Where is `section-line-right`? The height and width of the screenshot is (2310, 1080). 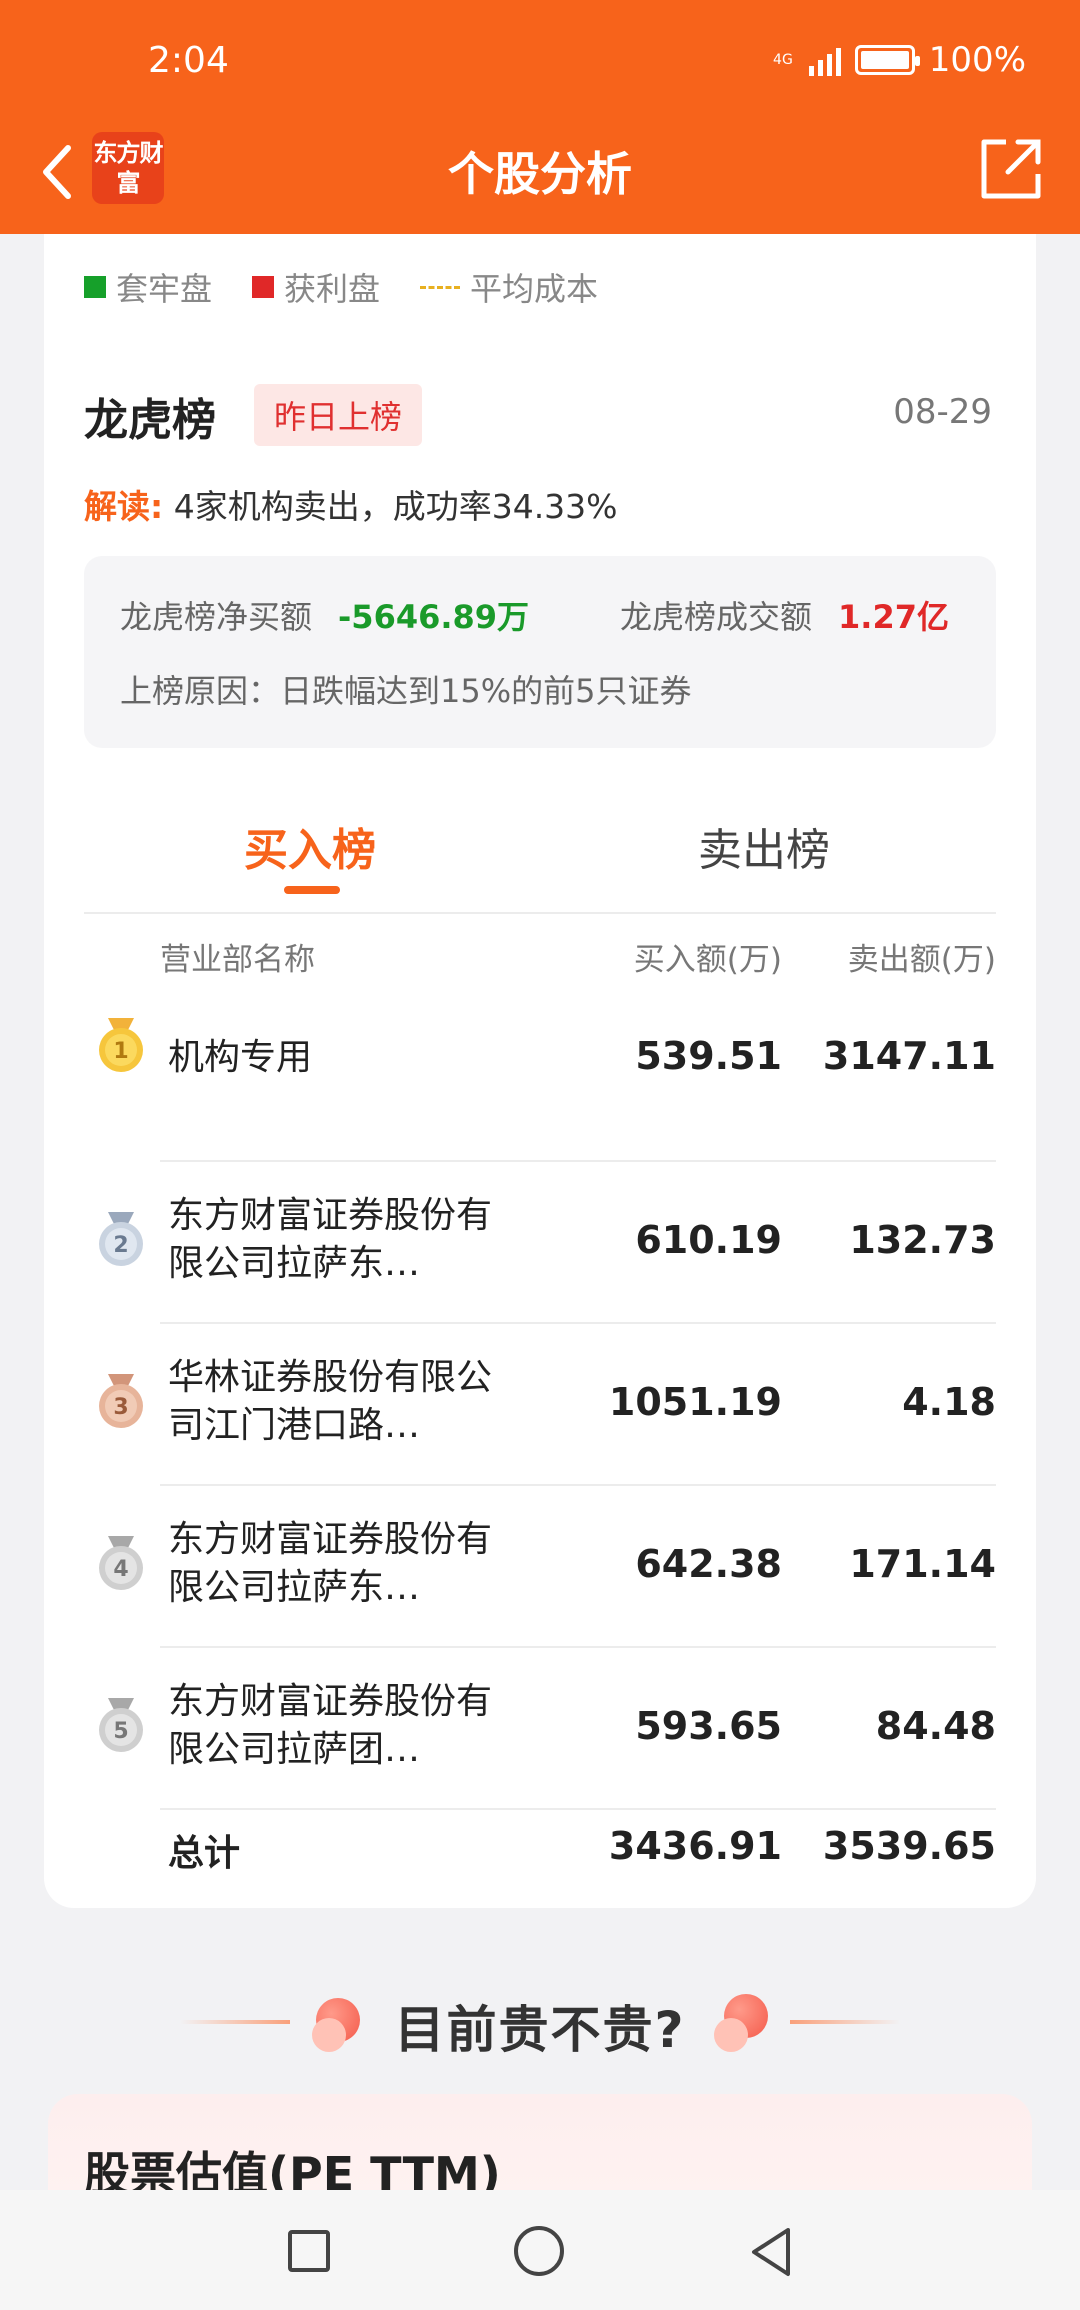 section-line-right is located at coordinates (845, 2022).